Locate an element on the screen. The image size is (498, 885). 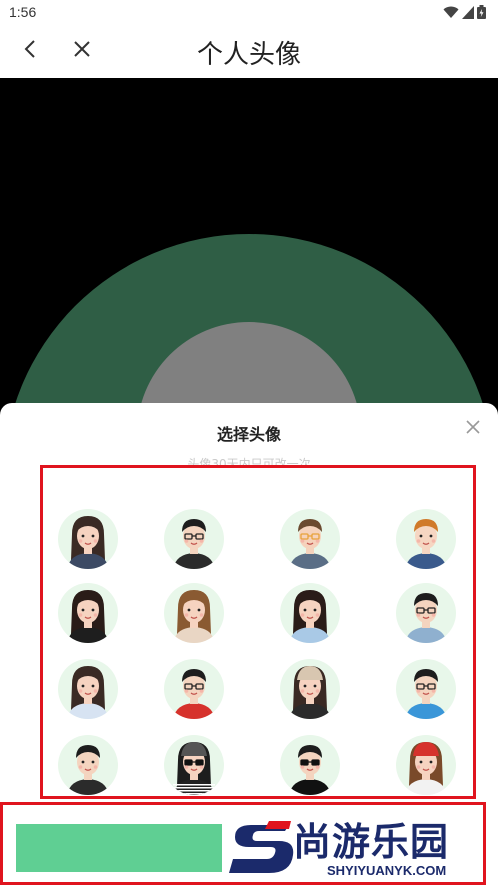
watermark-brand: 尚游乐园 is located at coordinates (371, 842).